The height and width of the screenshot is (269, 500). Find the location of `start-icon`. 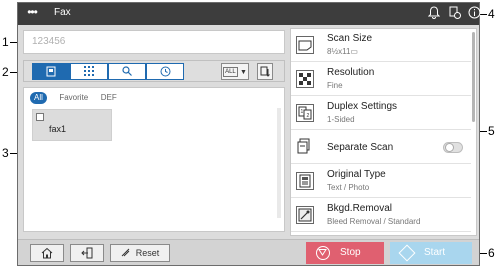

start-icon is located at coordinates (407, 253).